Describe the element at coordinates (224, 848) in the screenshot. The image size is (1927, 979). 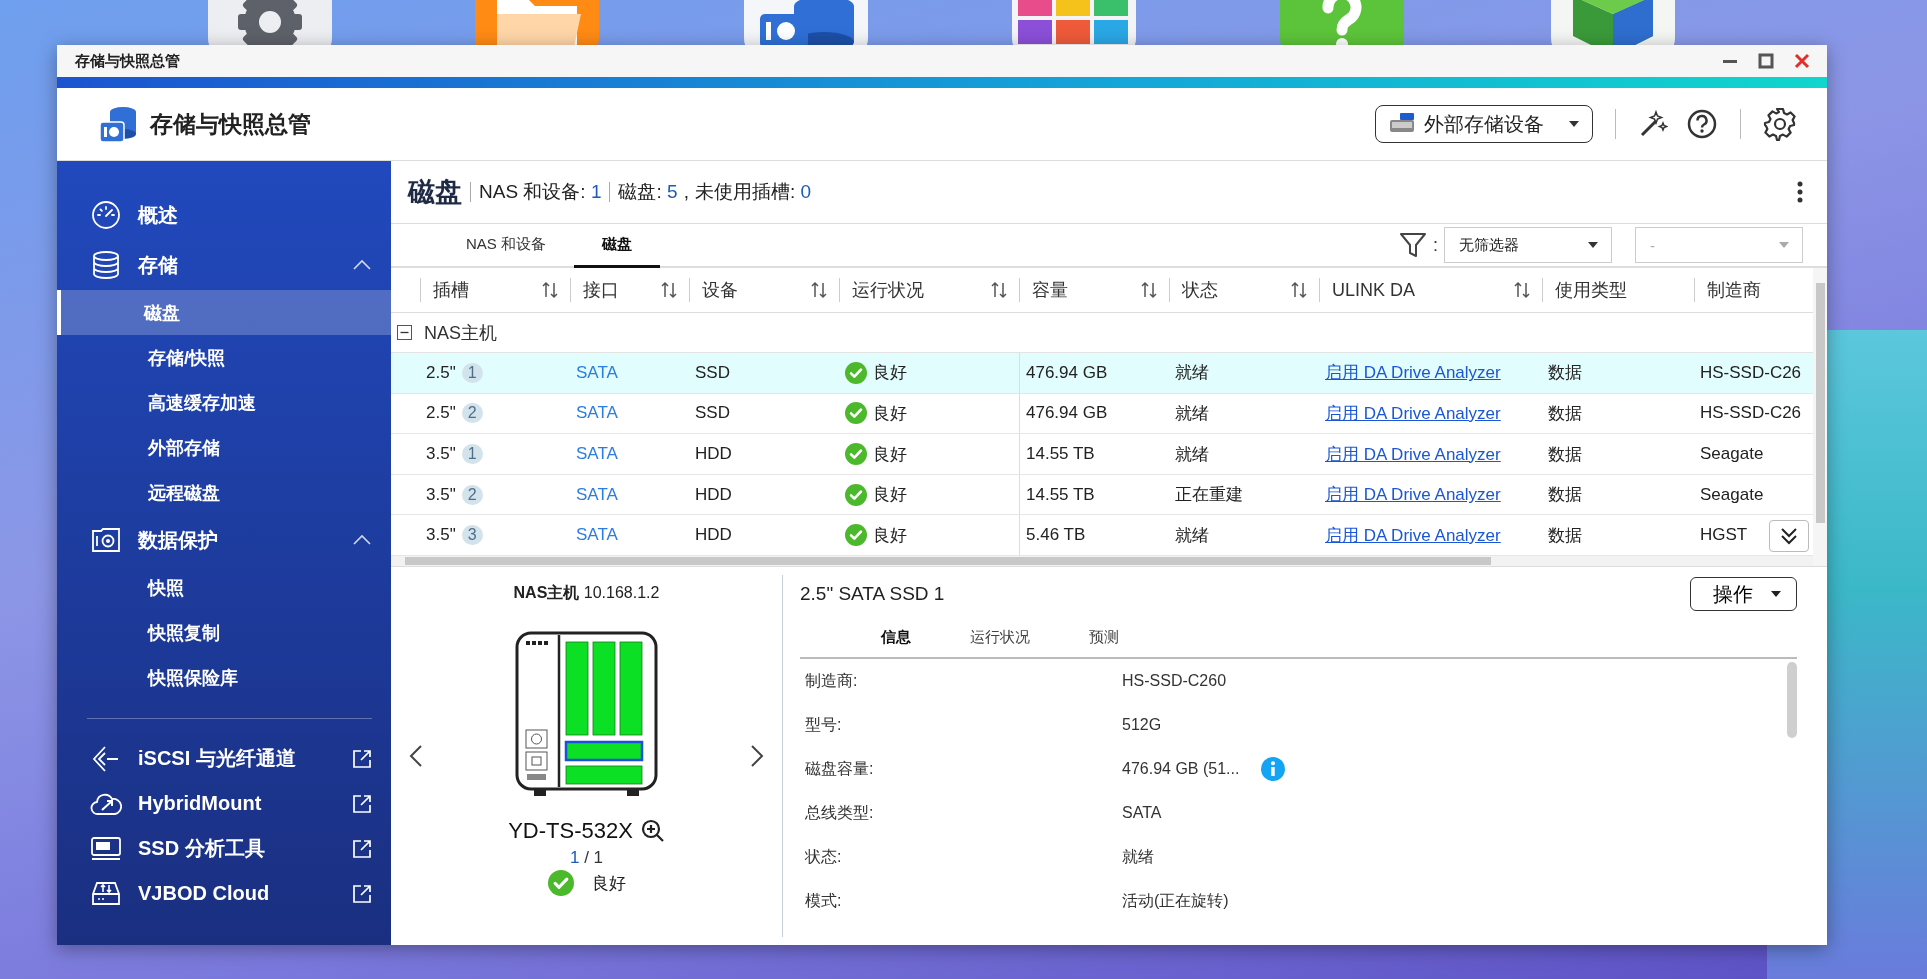
I see `nav-link: SSD 分析工具` at that location.